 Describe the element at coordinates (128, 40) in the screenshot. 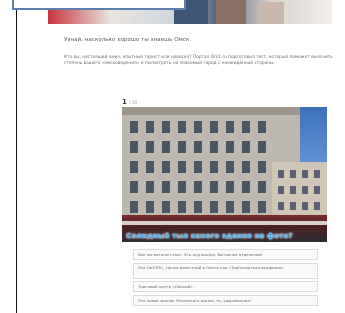

I see `article-headline: Узнай, насколько хорошо ты знаешь Омск.` at that location.